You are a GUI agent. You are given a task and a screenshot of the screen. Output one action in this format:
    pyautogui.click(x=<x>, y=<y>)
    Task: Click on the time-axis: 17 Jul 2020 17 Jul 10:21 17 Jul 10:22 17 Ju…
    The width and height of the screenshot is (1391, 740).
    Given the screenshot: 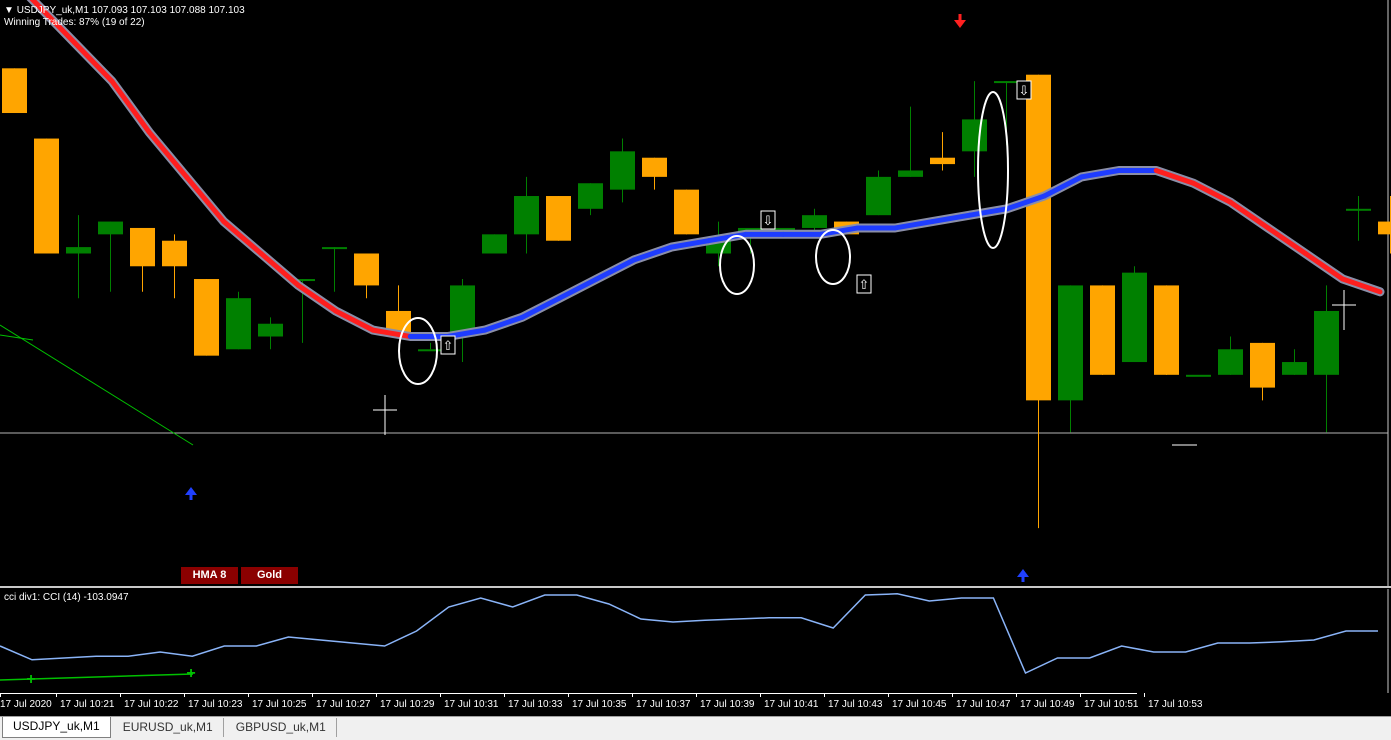 What is the action you would take?
    pyautogui.click(x=601, y=704)
    